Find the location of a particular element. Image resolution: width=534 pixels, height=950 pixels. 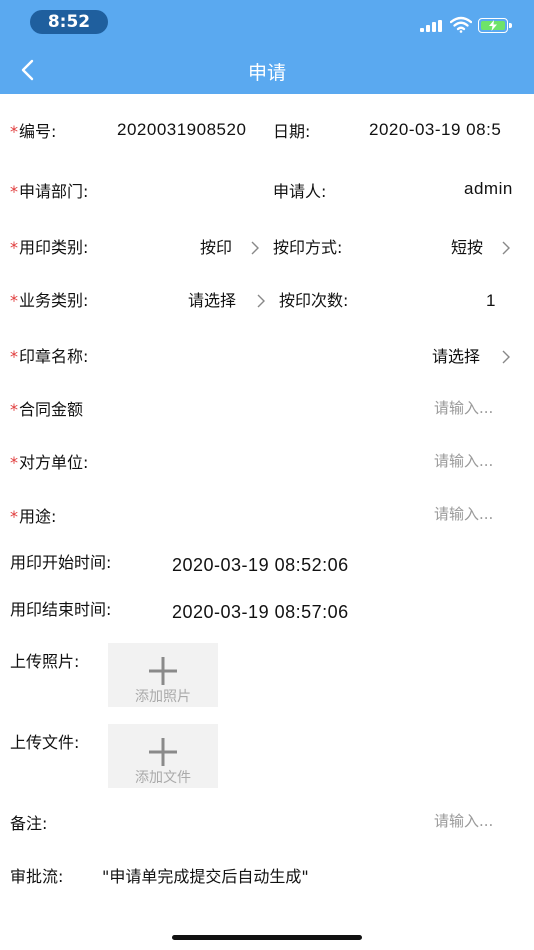

approval-value: "申请单完成提交后自动生成" is located at coordinates (205, 876).